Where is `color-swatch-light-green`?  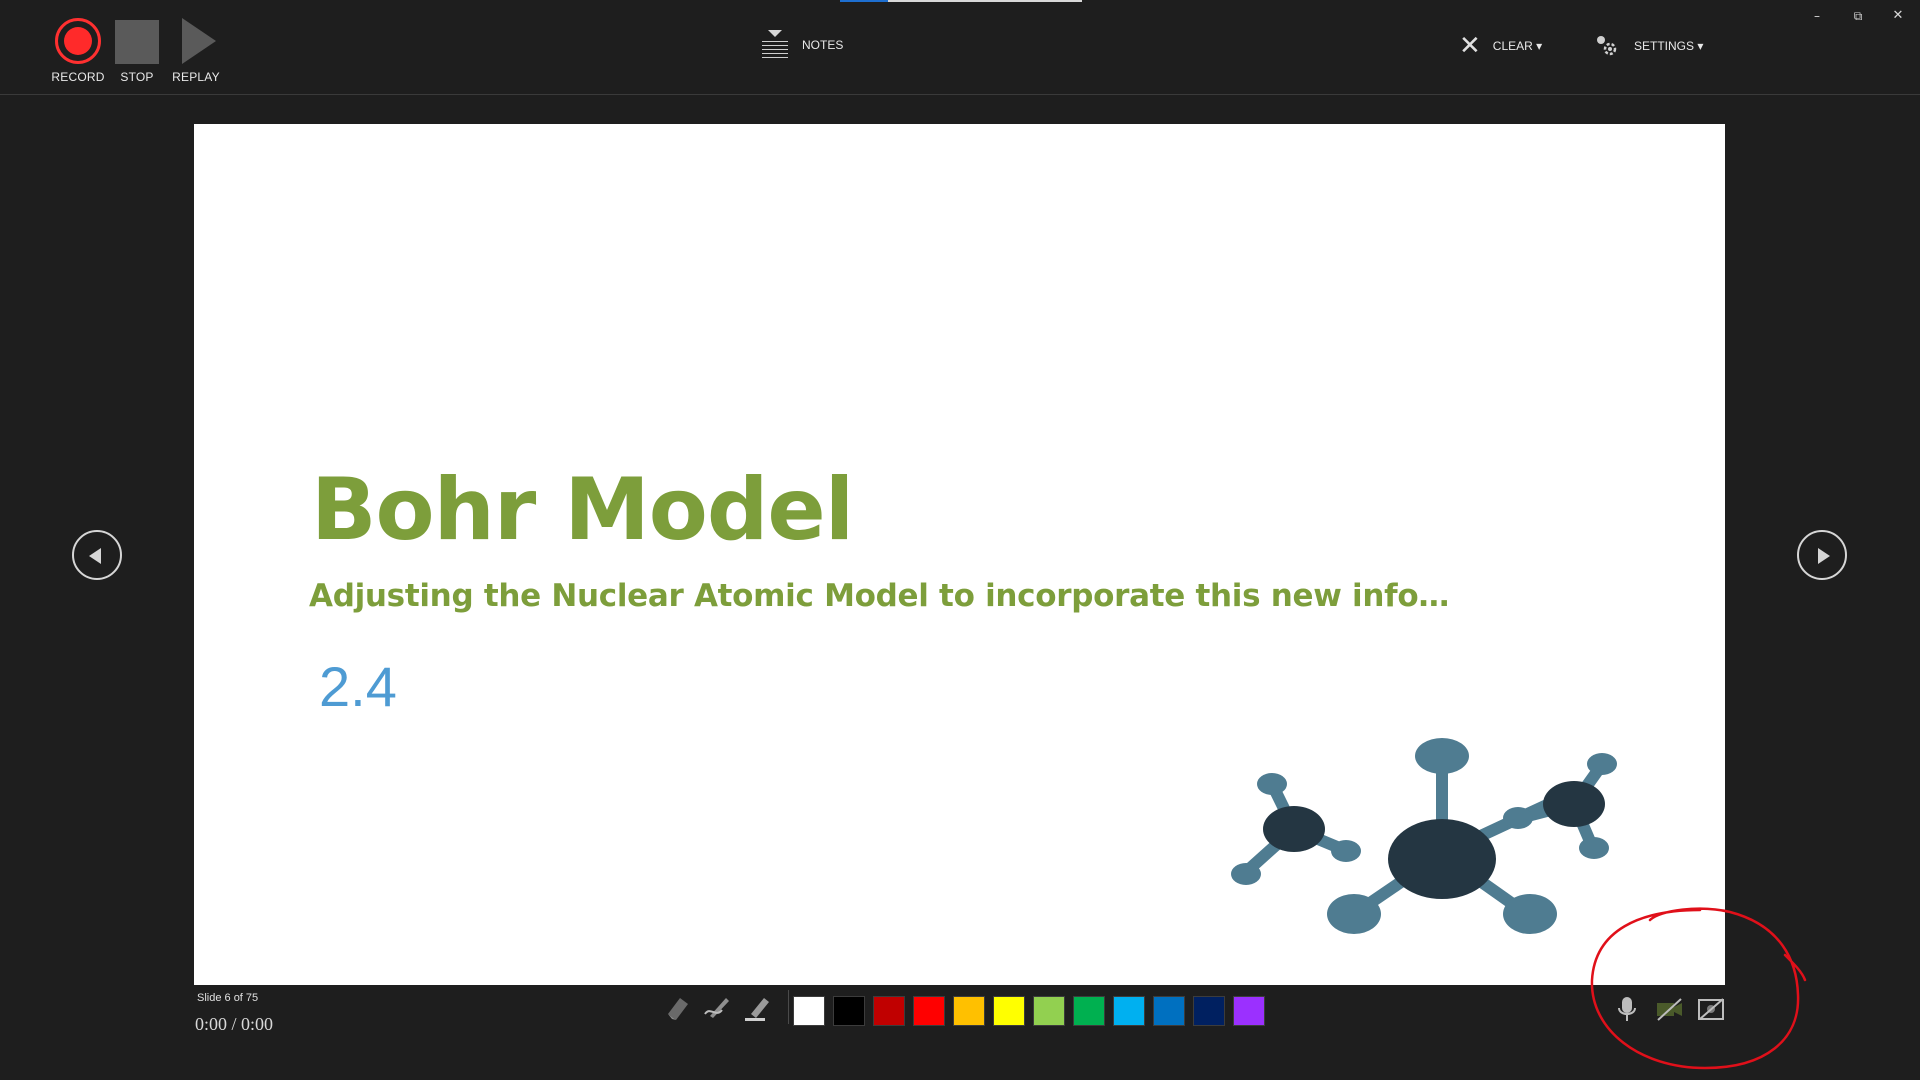 color-swatch-light-green is located at coordinates (1049, 1011).